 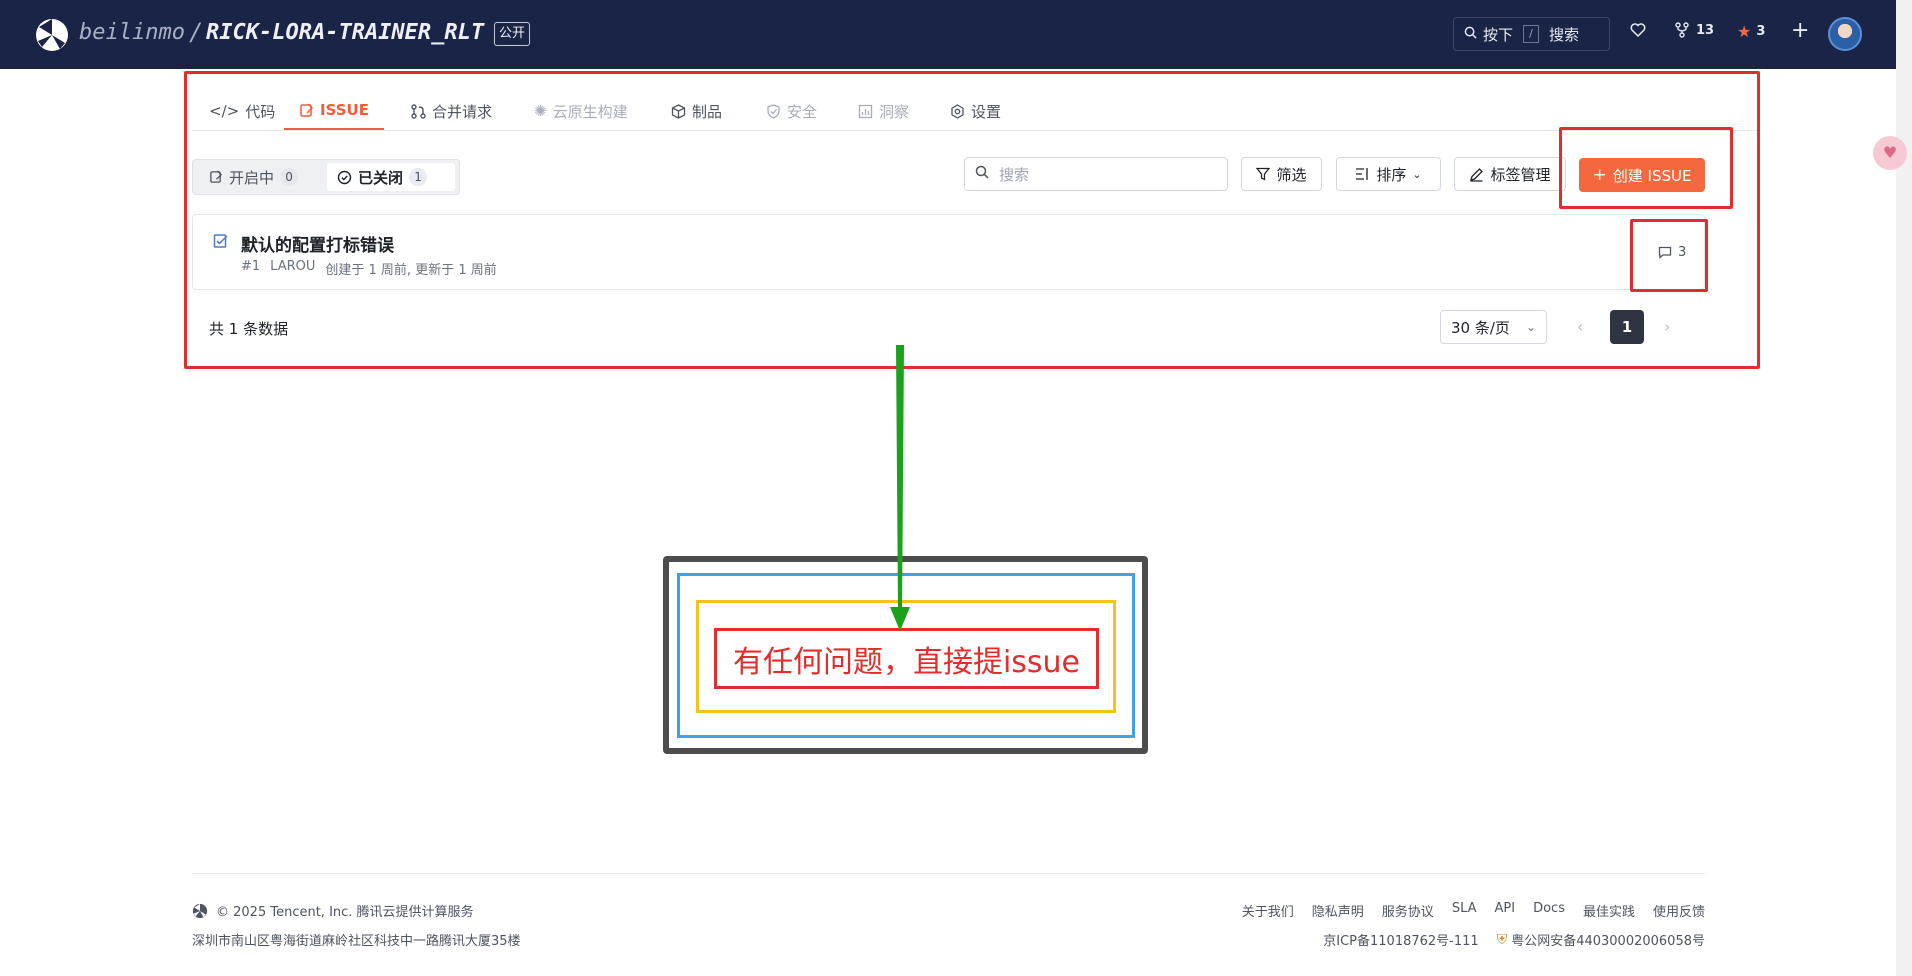 I want to click on search-label: 搜索, so click(x=1564, y=34).